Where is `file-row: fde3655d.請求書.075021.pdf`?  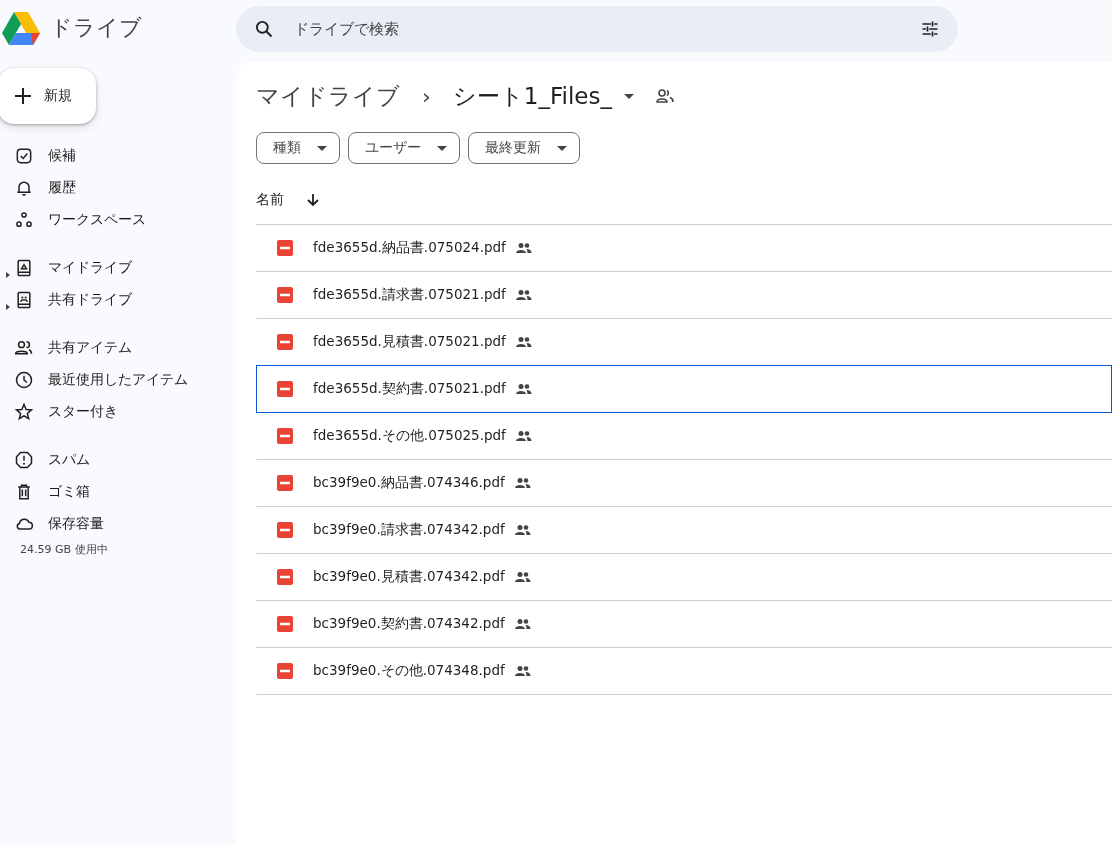
file-row: fde3655d.請求書.075021.pdf is located at coordinates (684, 295).